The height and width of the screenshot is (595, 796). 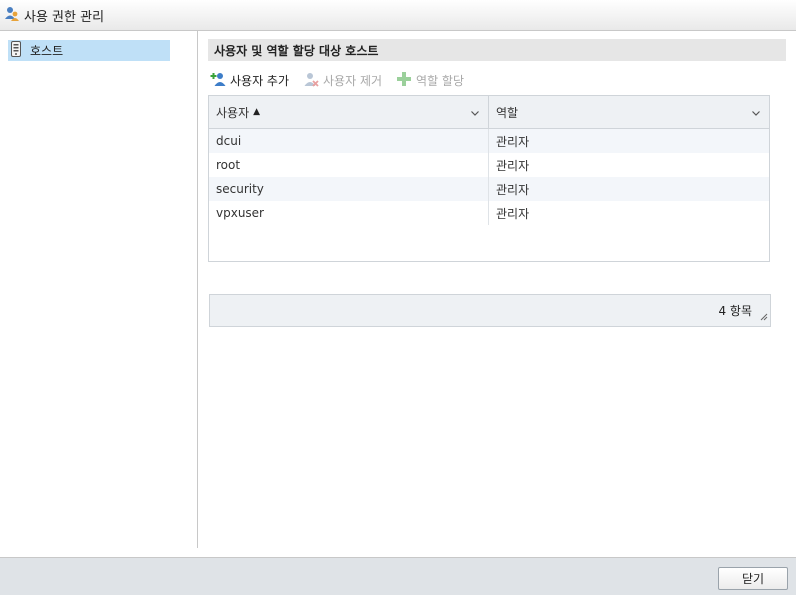 What do you see at coordinates (257, 112) in the screenshot?
I see `sort-ascending-icon: ▲` at bounding box center [257, 112].